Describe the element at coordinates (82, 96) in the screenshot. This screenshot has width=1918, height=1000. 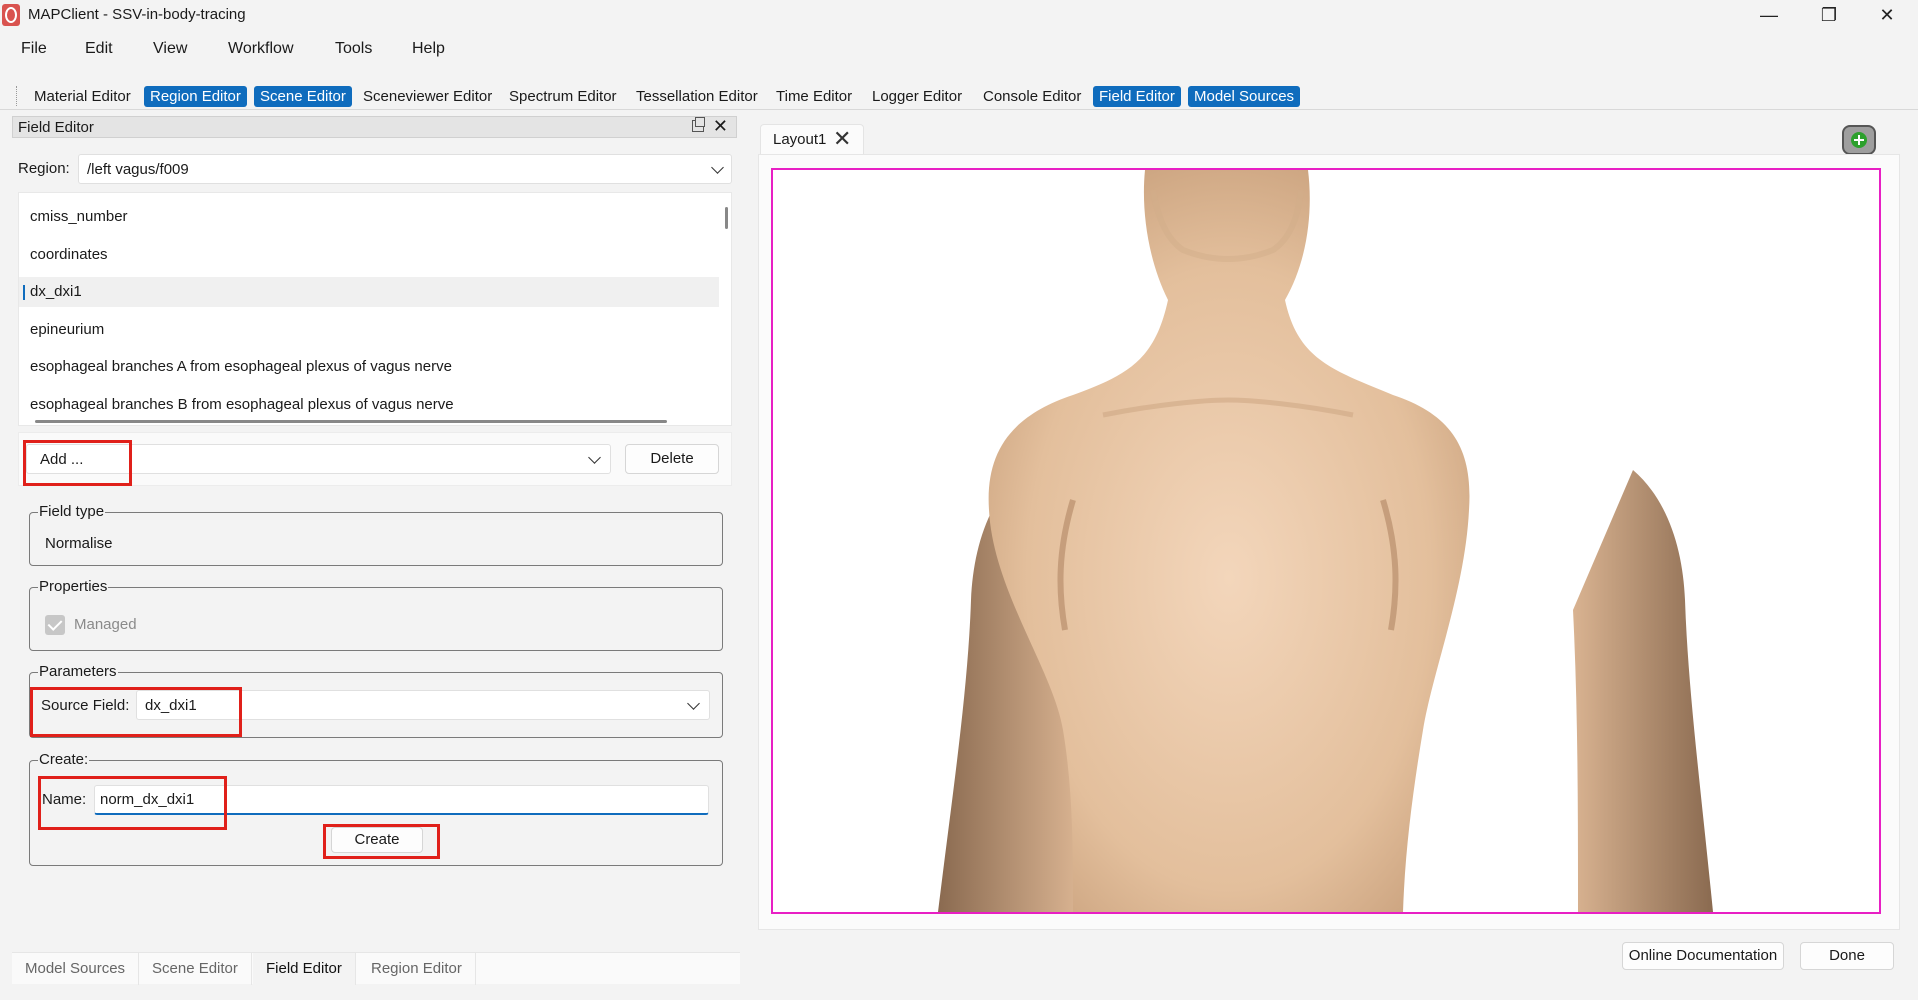
I see `toolbar-material-editor: Material Editor` at that location.